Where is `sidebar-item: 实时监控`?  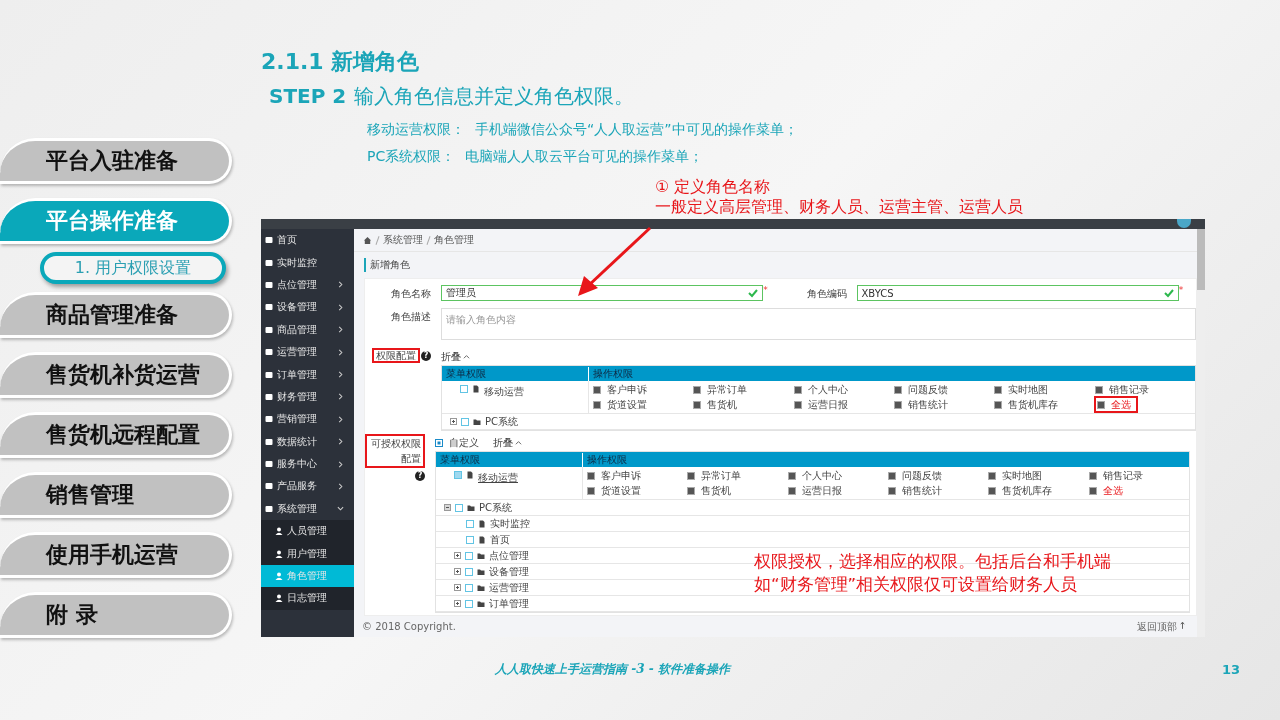
sidebar-item: 实时监控 is located at coordinates (307, 262).